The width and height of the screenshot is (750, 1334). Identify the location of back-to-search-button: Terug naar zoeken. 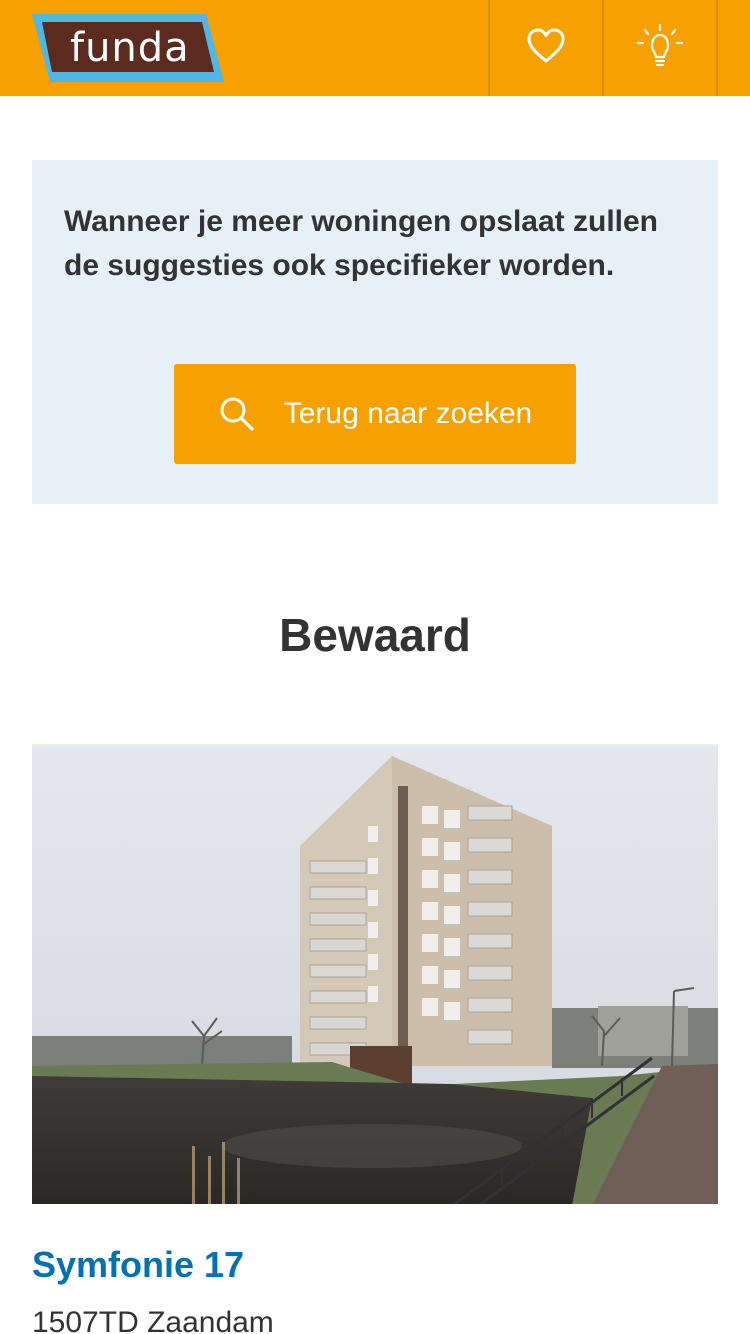
(375, 414).